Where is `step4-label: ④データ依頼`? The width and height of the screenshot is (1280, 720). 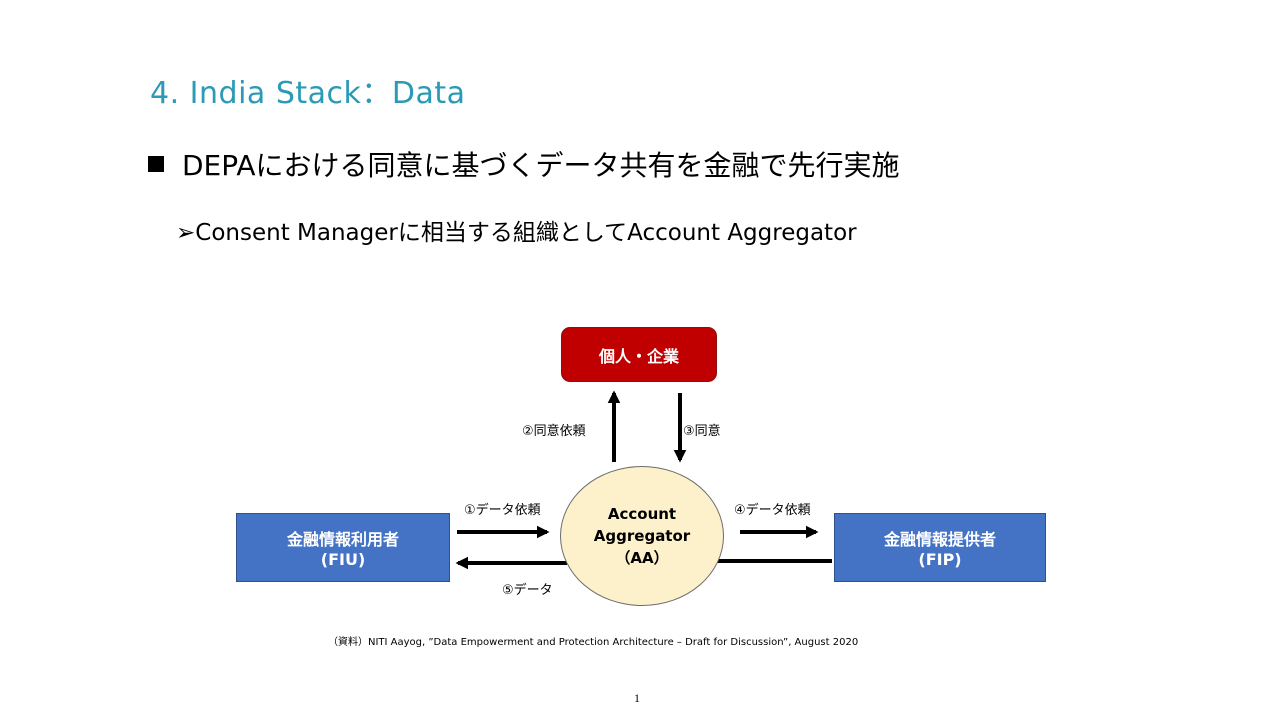
step4-label: ④データ依頼 is located at coordinates (772, 510).